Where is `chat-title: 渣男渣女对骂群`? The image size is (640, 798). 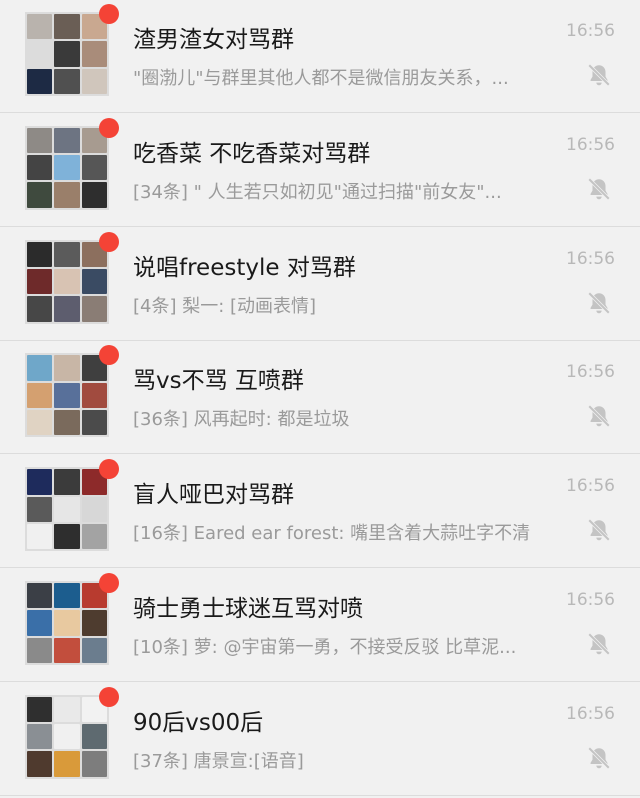 chat-title: 渣男渣女对骂群 is located at coordinates (213, 40).